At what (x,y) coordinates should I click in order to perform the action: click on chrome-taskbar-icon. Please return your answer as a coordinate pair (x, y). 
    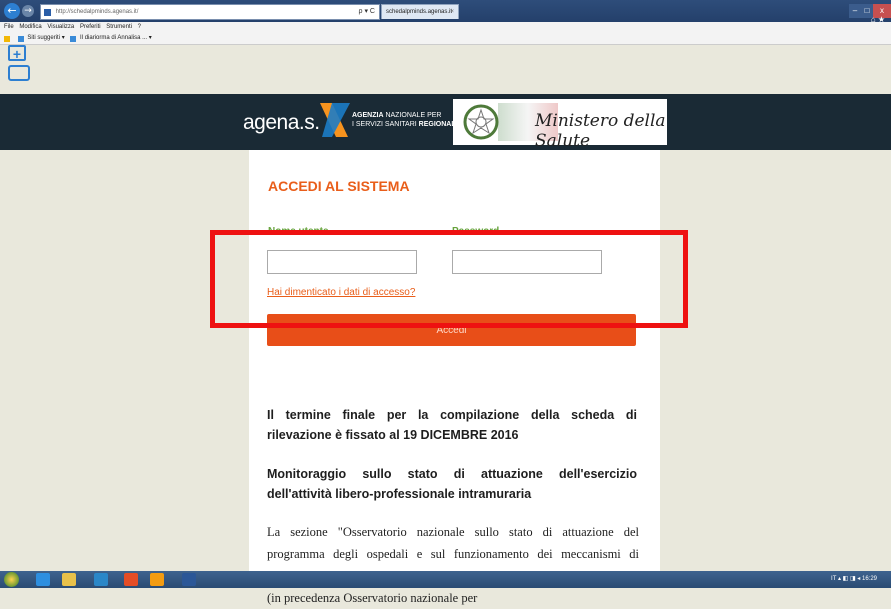
    Looking at the image, I should click on (131, 579).